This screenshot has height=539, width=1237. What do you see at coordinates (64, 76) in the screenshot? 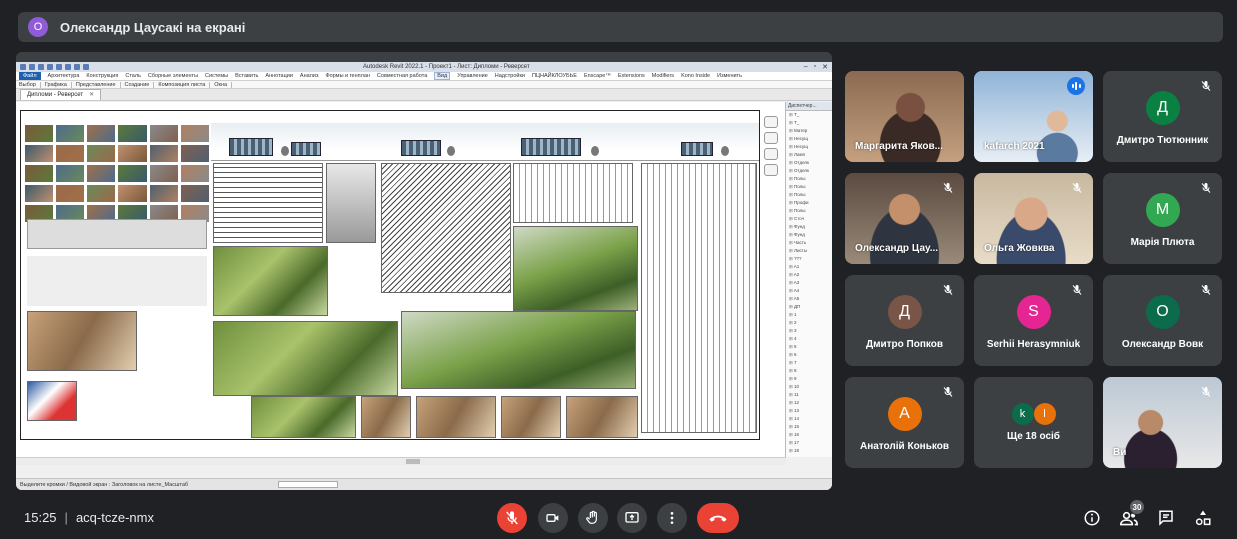
I see `revit-menu-item: Архитектура` at bounding box center [64, 76].